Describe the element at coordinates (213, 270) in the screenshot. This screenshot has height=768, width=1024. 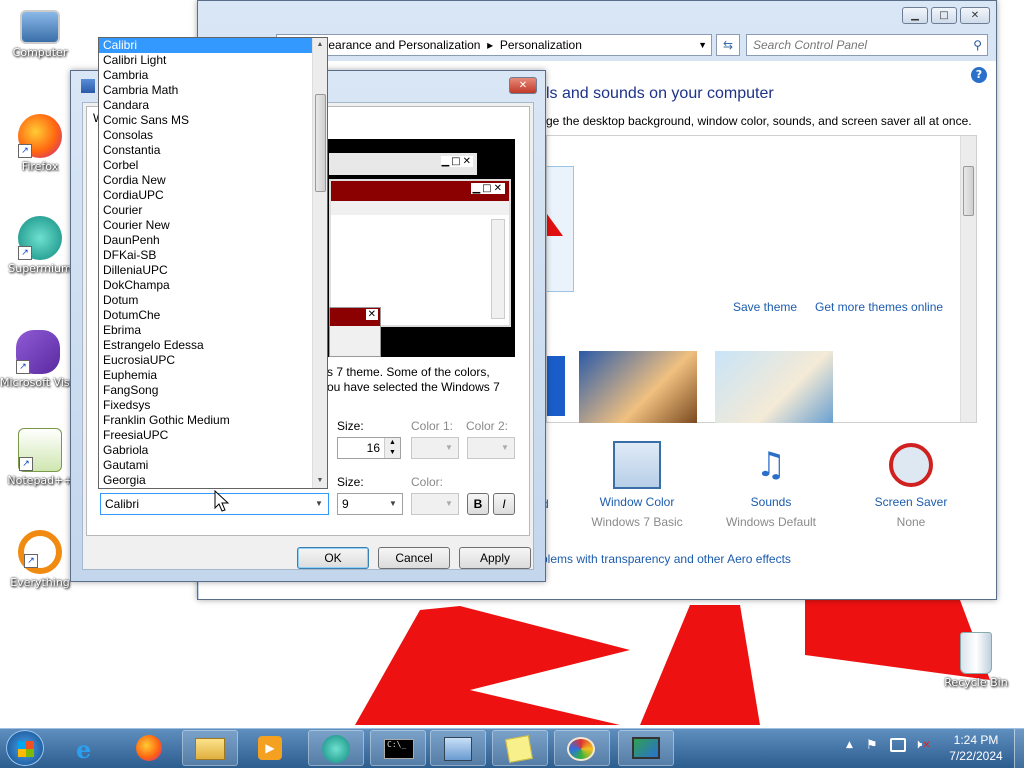
I see `font-list-item: DilleniaUPC` at that location.